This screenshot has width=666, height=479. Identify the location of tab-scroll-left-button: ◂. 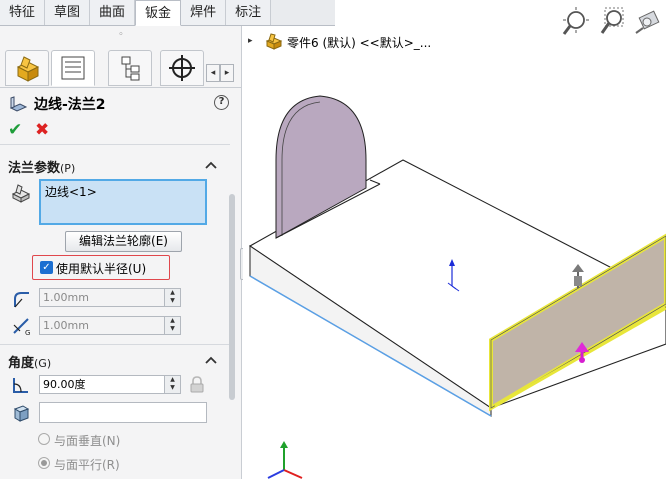
(213, 73).